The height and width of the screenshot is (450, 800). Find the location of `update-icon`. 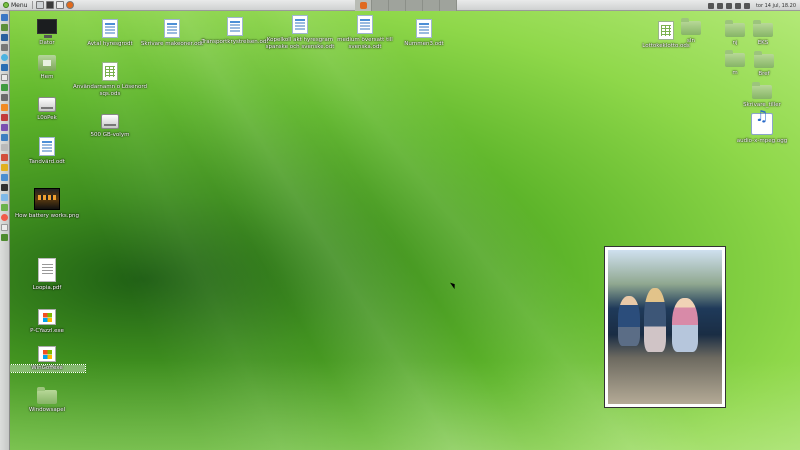

update-icon is located at coordinates (719, 5).